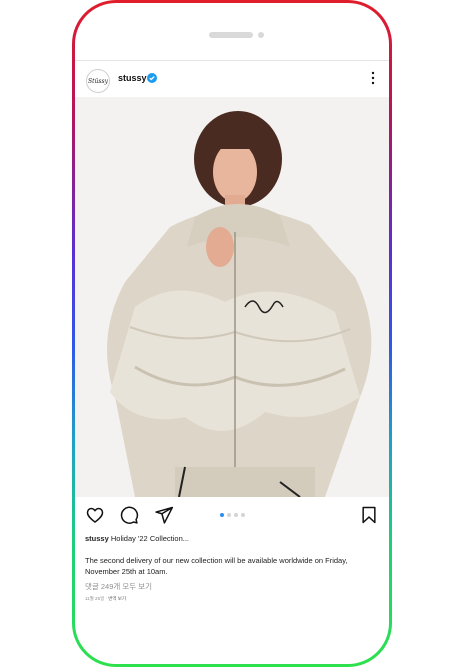 This screenshot has height=667, width=465. What do you see at coordinates (222, 515) in the screenshot?
I see `carousel-dot-active` at bounding box center [222, 515].